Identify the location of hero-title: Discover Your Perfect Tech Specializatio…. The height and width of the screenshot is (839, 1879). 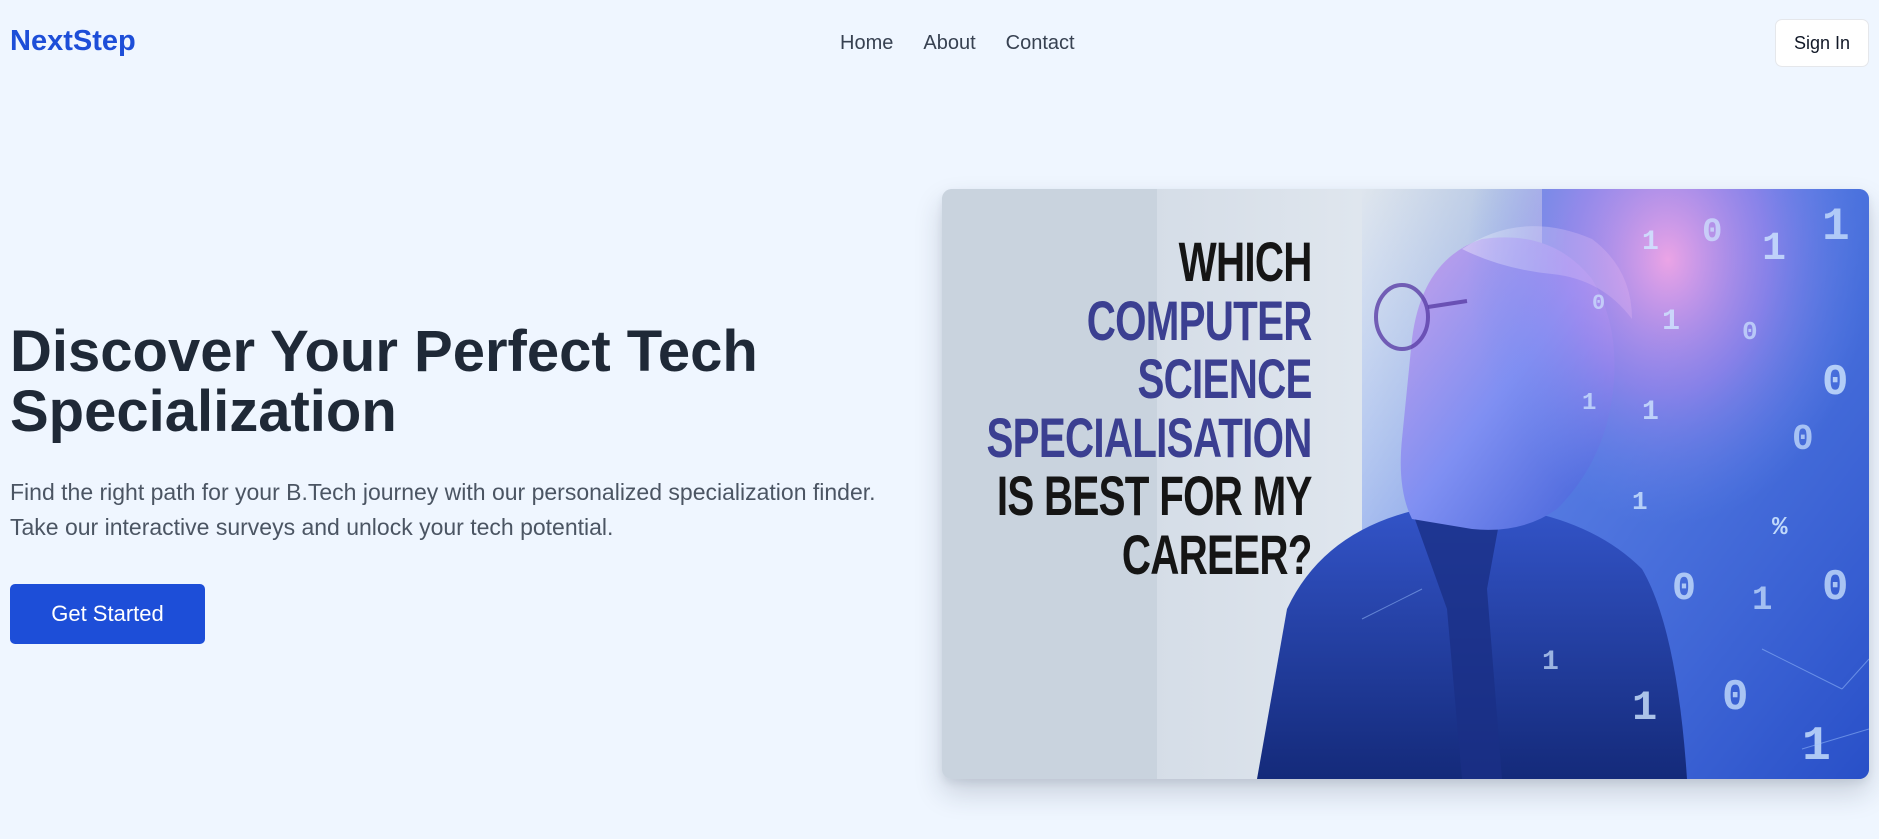
(384, 381).